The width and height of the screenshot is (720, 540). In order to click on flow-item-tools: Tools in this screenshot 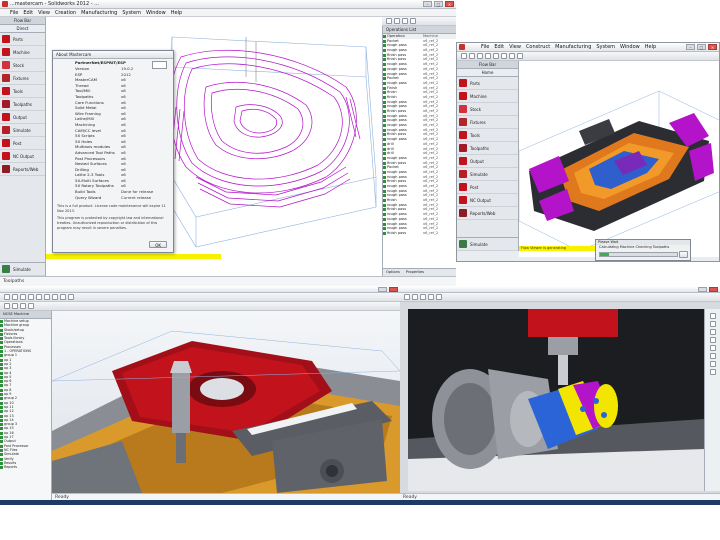, I will do `click(22, 91)`.